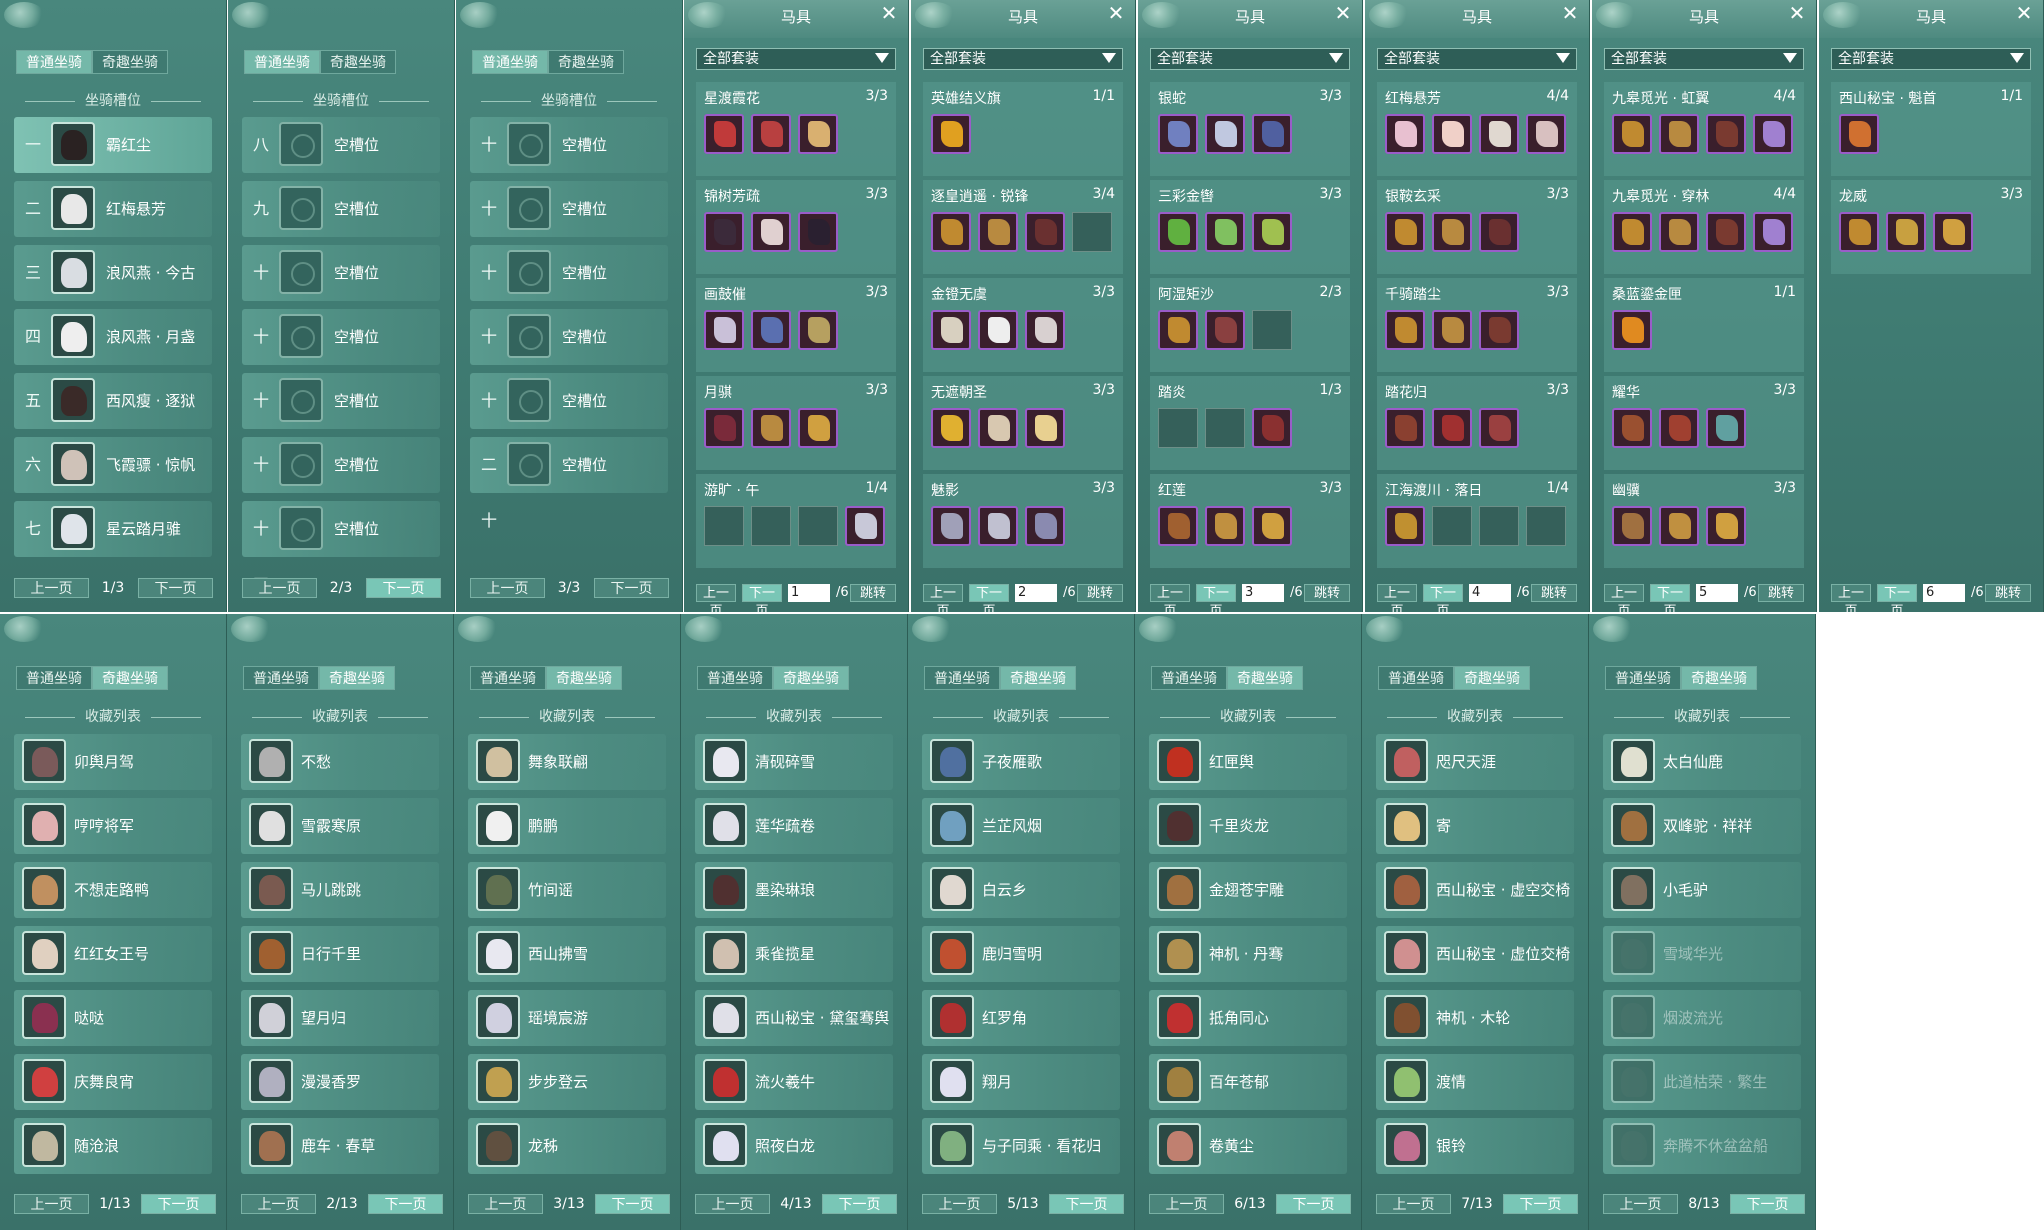 The width and height of the screenshot is (2044, 1230). What do you see at coordinates (113, 401) in the screenshot?
I see `mount-slot-row: 五 西风瘦 · 逐狱` at bounding box center [113, 401].